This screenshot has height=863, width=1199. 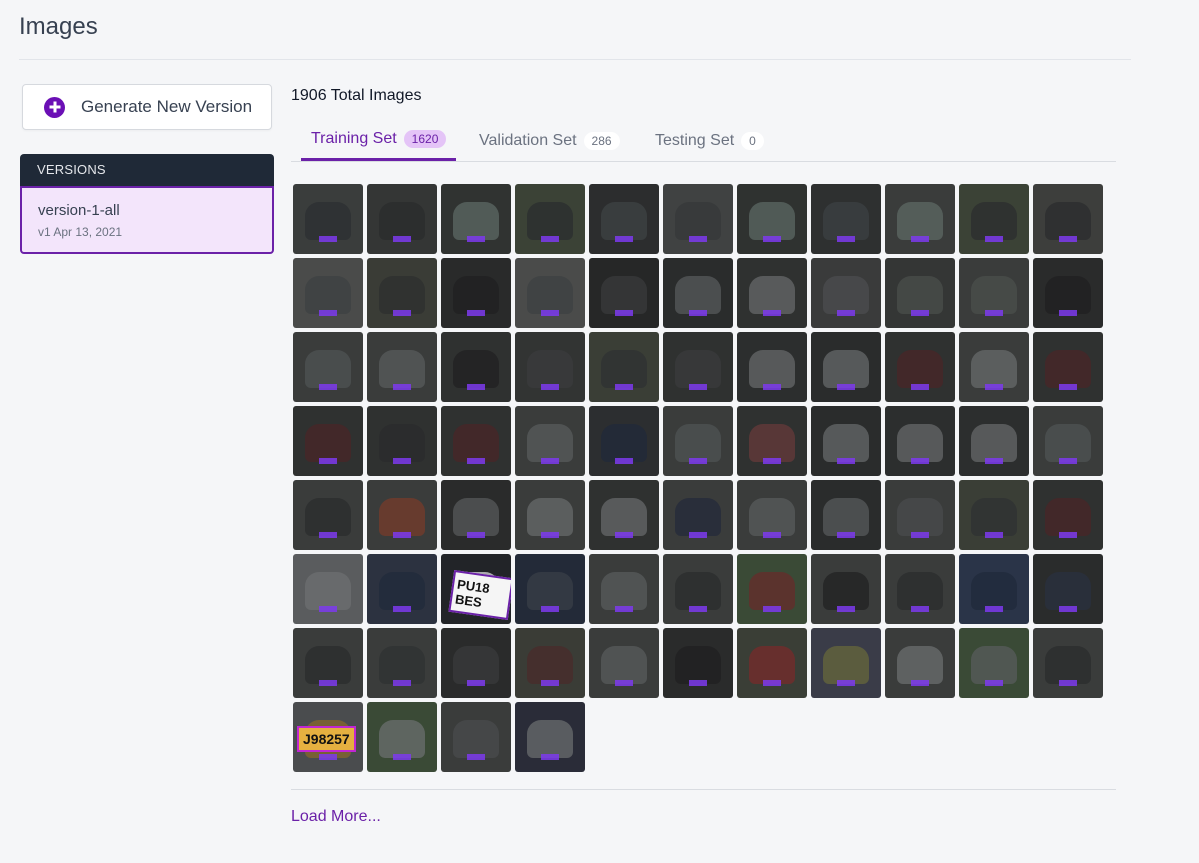 What do you see at coordinates (147, 107) in the screenshot?
I see `generate-new-version-button: Generate New Version` at bounding box center [147, 107].